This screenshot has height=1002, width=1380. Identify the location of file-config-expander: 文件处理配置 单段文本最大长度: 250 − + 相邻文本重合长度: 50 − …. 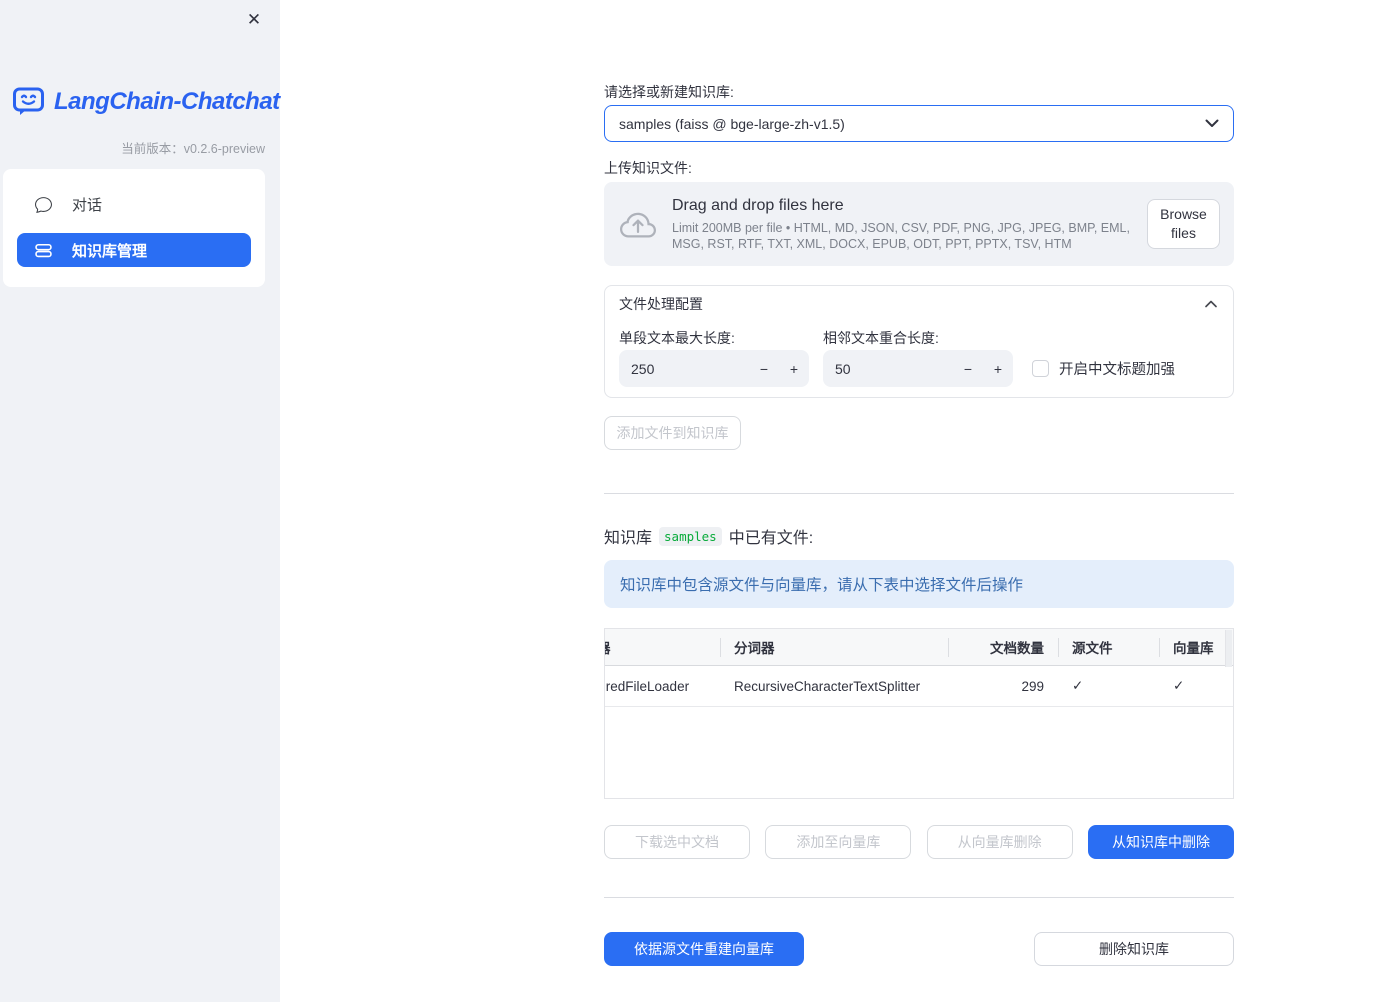
(919, 341).